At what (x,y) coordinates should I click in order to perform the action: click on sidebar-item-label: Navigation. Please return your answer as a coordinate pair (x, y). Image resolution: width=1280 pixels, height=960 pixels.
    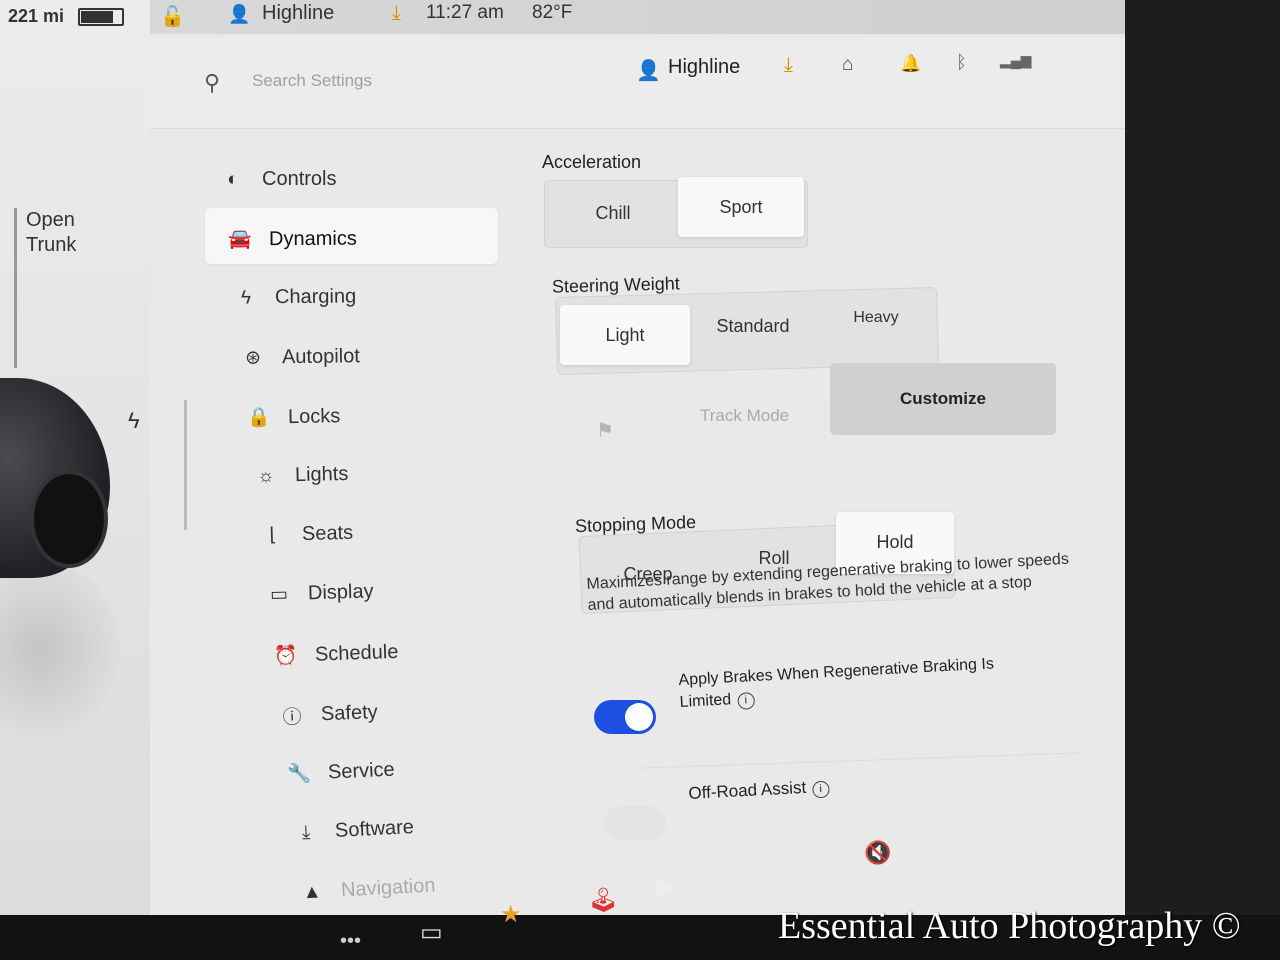
    Looking at the image, I should click on (388, 888).